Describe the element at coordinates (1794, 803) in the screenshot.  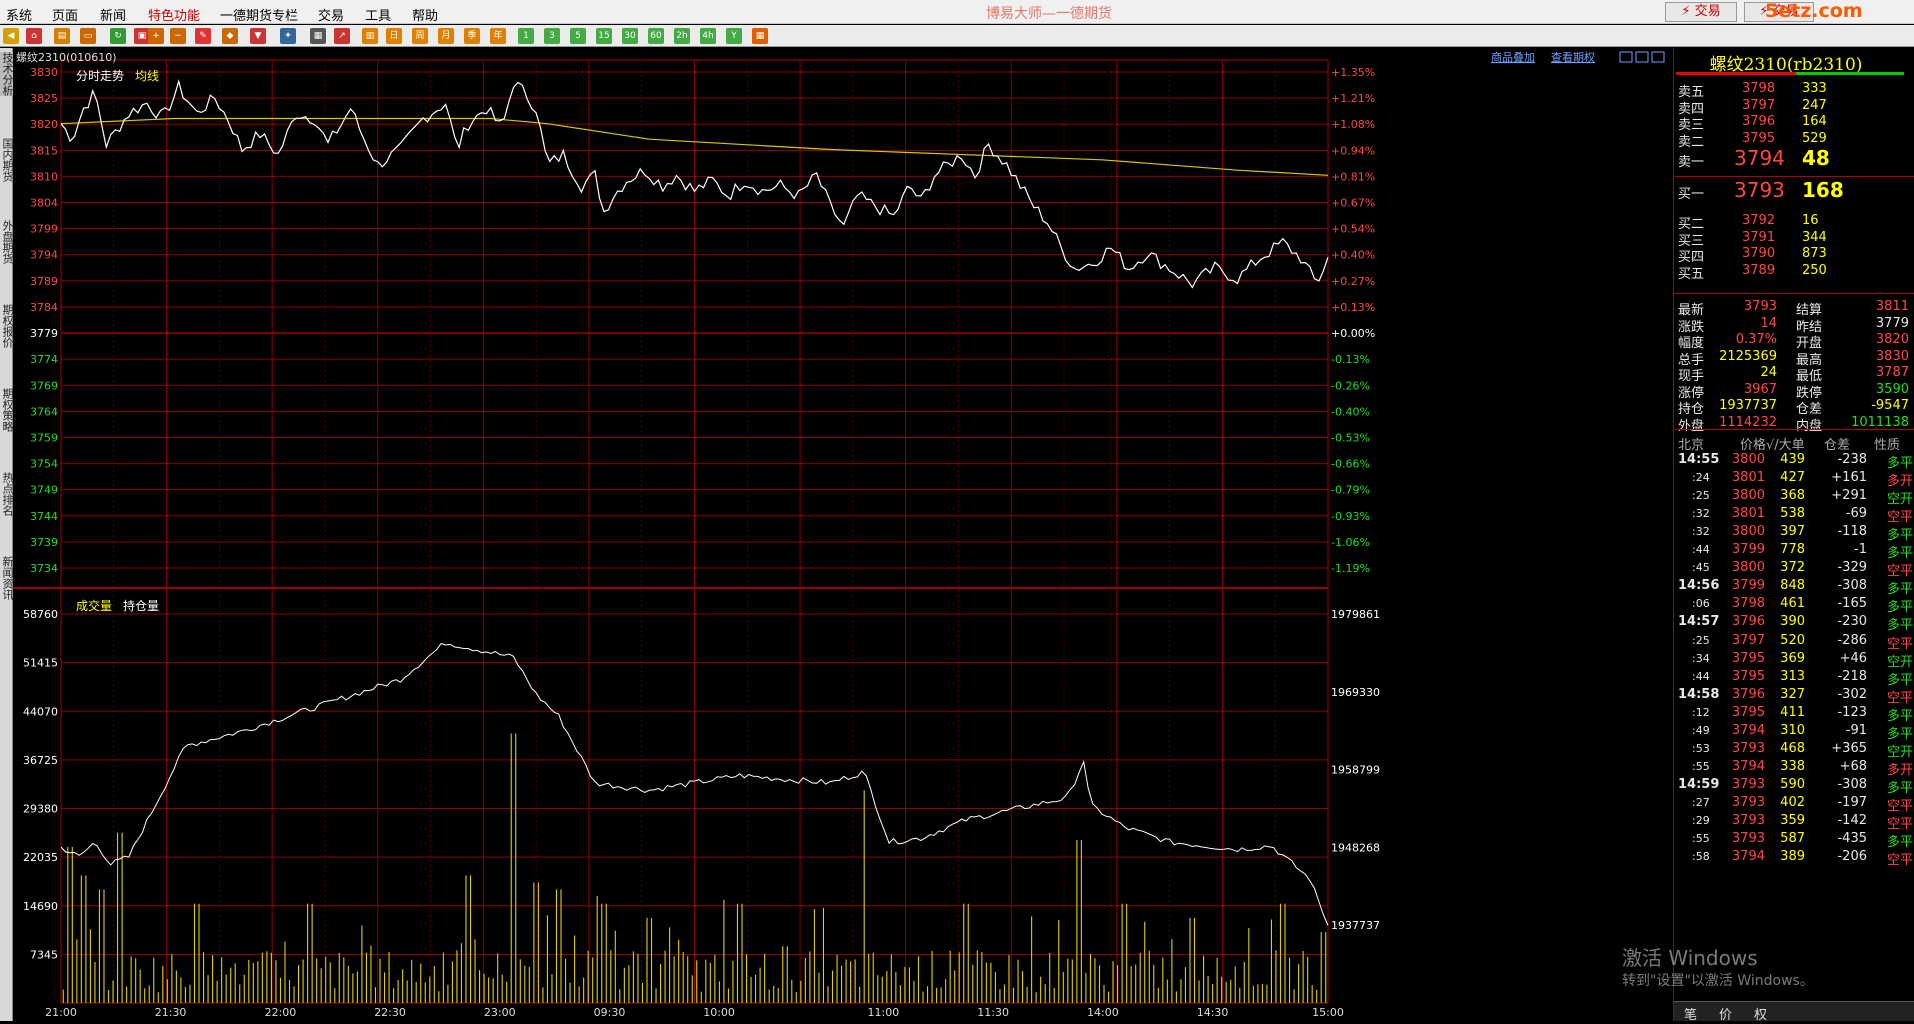
I see `tick-row: :27 3793 402 -197 空平` at that location.